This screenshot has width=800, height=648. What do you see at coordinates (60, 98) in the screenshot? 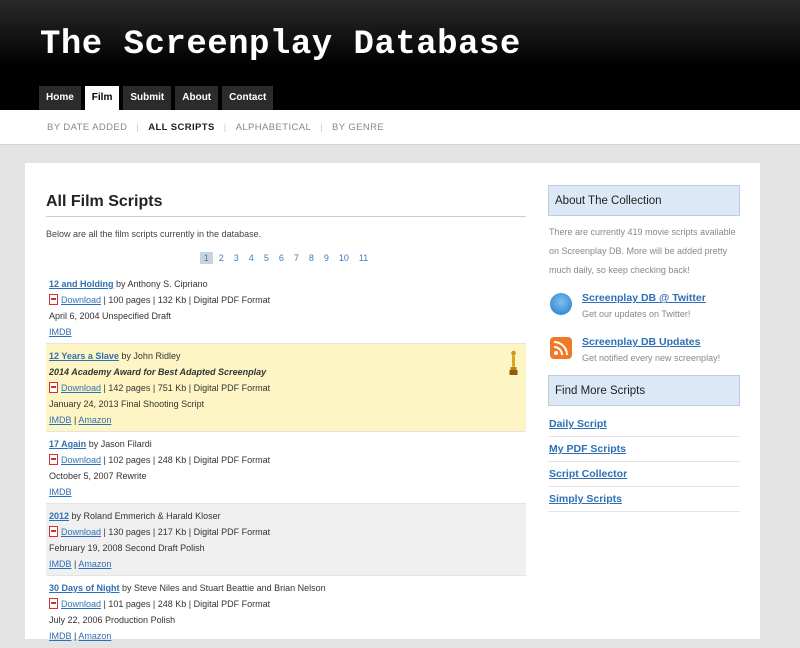
I see `tab-home: Home` at bounding box center [60, 98].